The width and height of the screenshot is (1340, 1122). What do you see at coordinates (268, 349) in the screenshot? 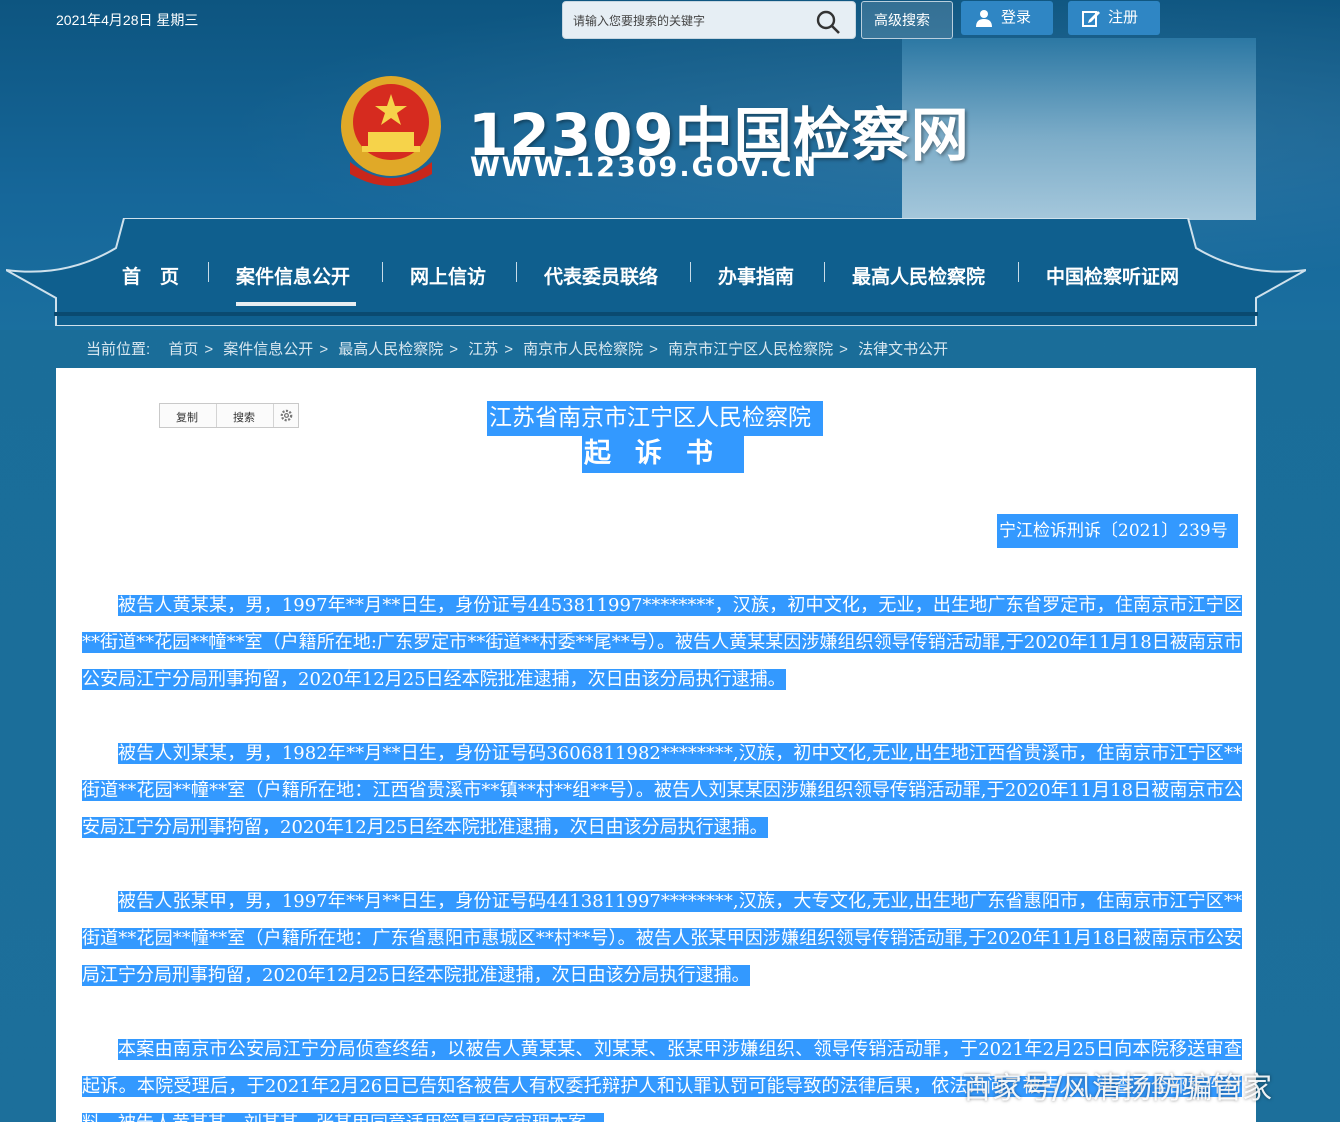
I see `breadcrumb-item: 案件信息公开` at bounding box center [268, 349].